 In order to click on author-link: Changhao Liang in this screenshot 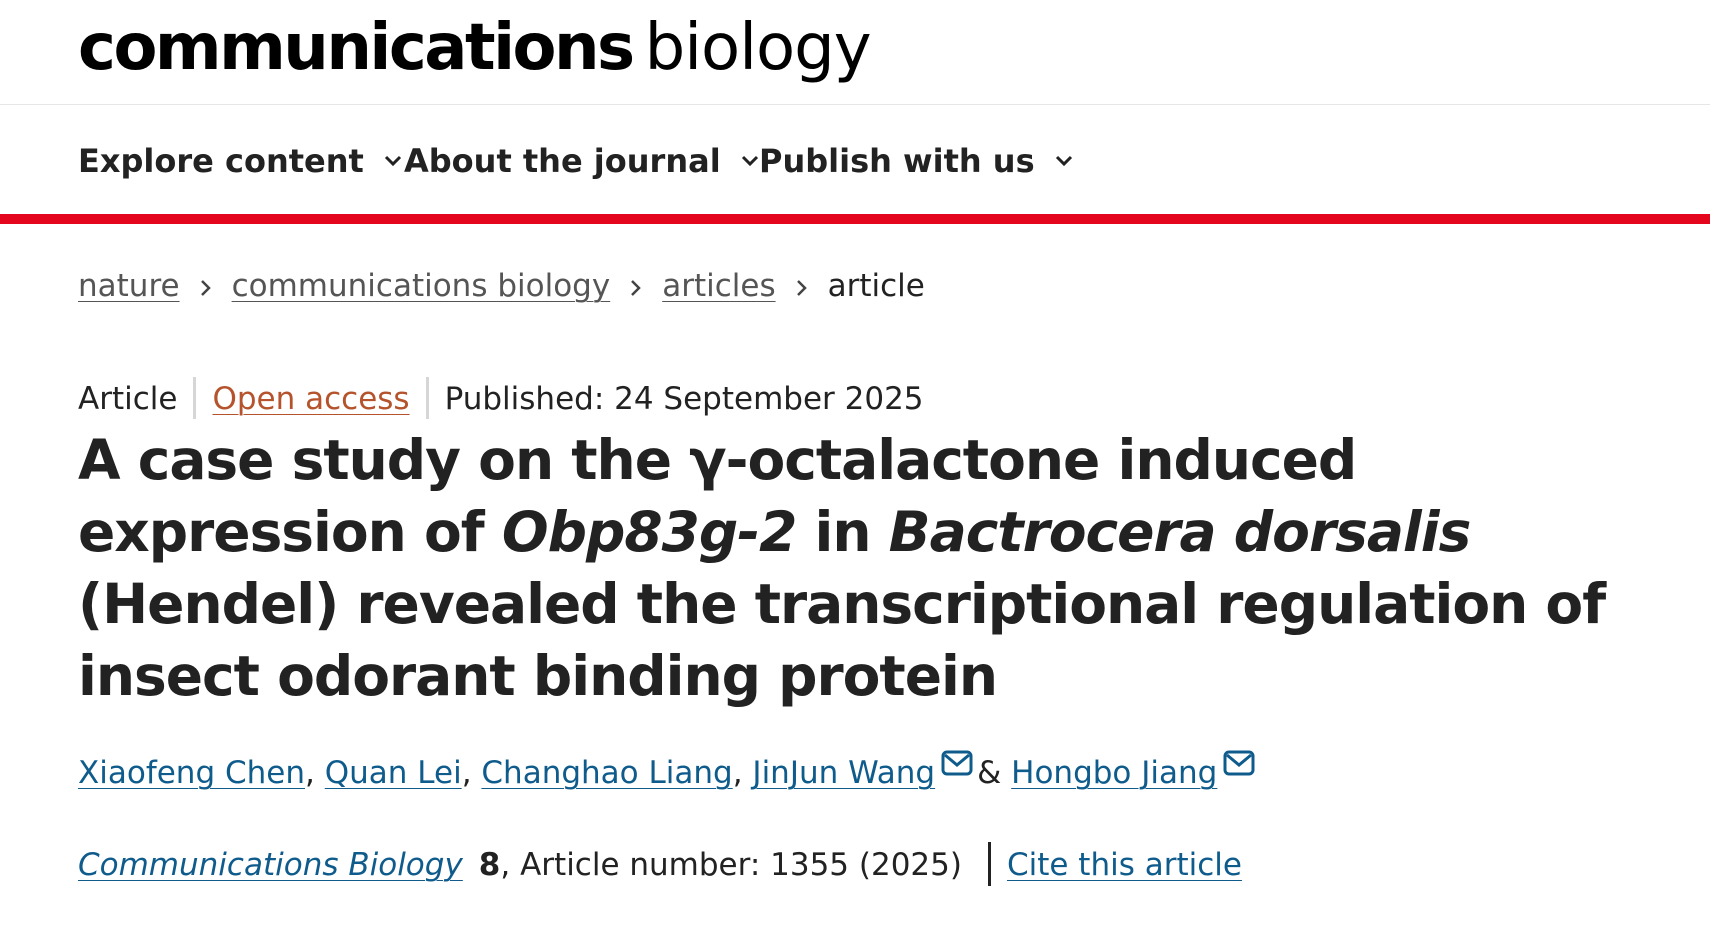, I will do `click(606, 773)`.